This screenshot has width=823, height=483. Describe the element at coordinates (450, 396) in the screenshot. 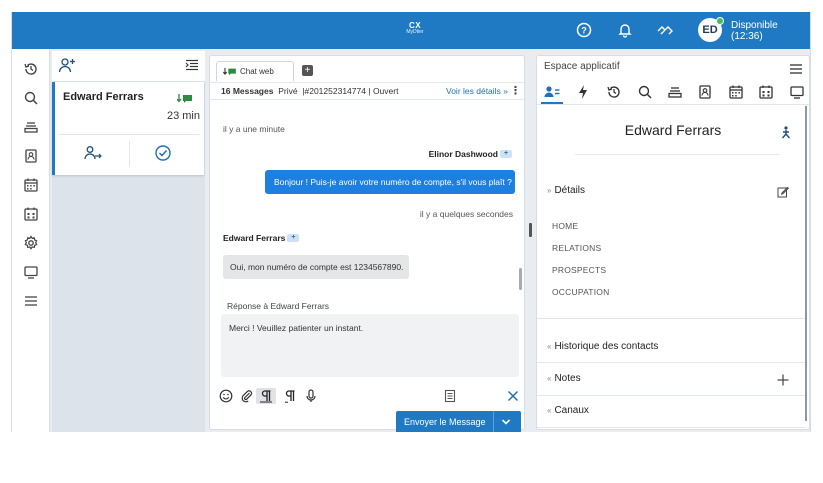

I see `template-icon` at that location.